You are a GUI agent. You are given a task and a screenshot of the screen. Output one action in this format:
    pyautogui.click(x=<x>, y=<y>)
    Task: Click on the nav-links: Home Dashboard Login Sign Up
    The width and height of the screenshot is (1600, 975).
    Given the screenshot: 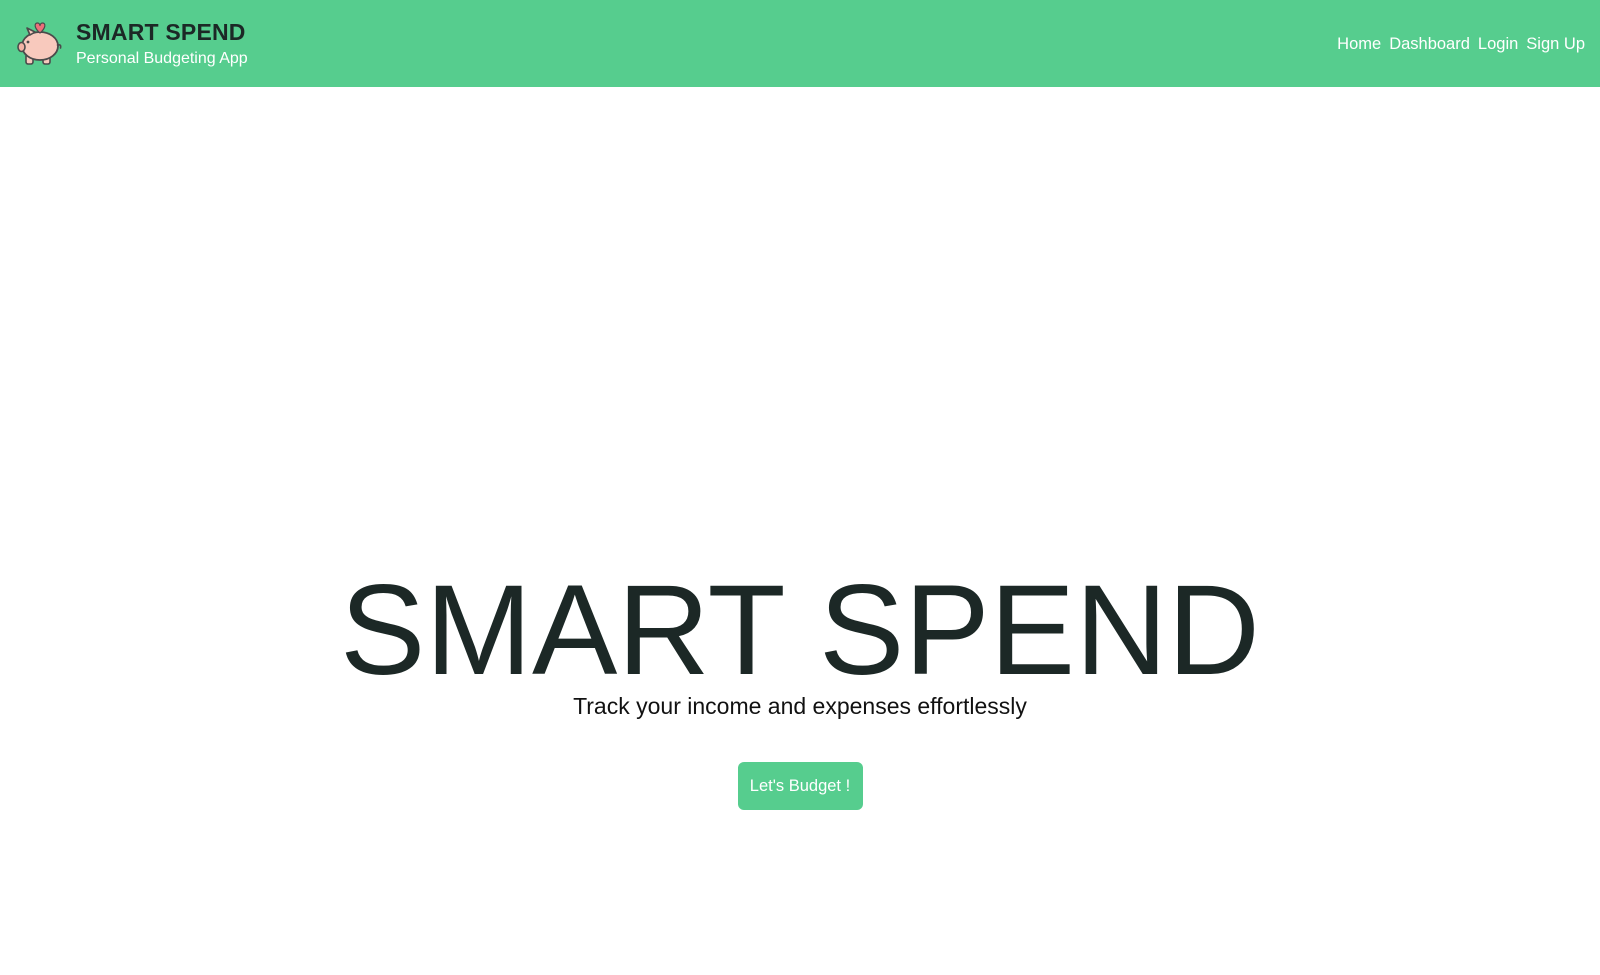 What is the action you would take?
    pyautogui.click(x=1461, y=44)
    